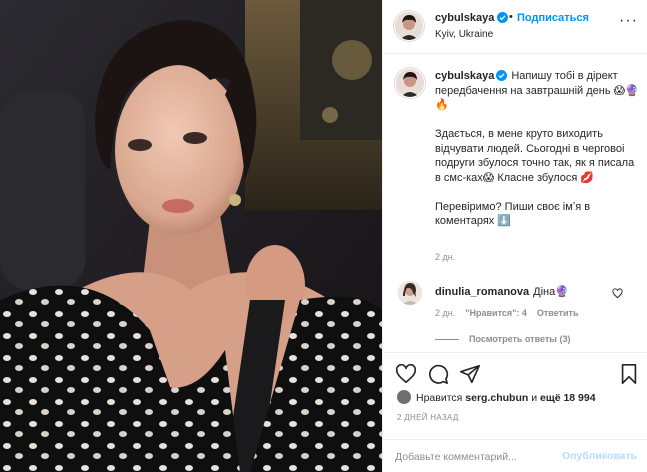 The image size is (647, 472). I want to click on comment-avatar-image, so click(410, 293).